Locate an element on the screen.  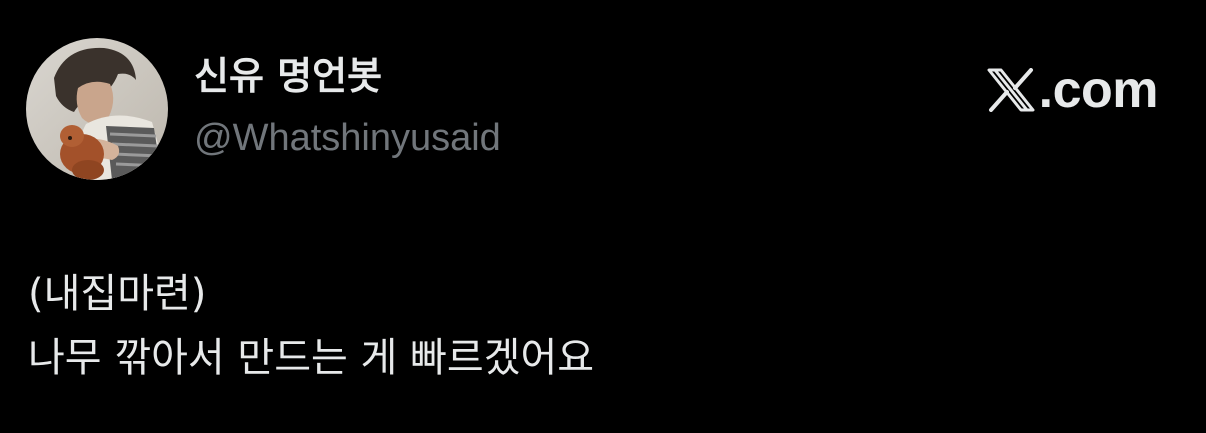
avatar is located at coordinates (97, 109).